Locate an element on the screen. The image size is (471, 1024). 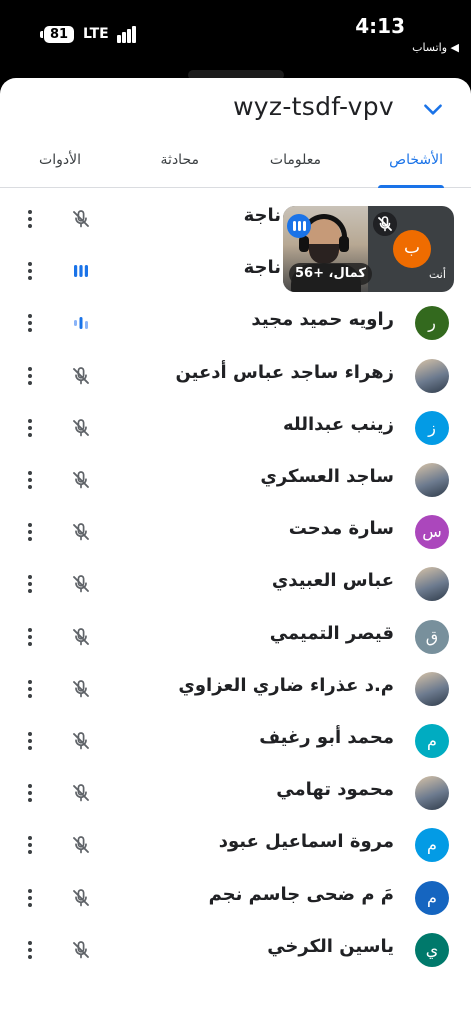
participant-name: محمد أبو رغيف is located at coordinates (326, 737).